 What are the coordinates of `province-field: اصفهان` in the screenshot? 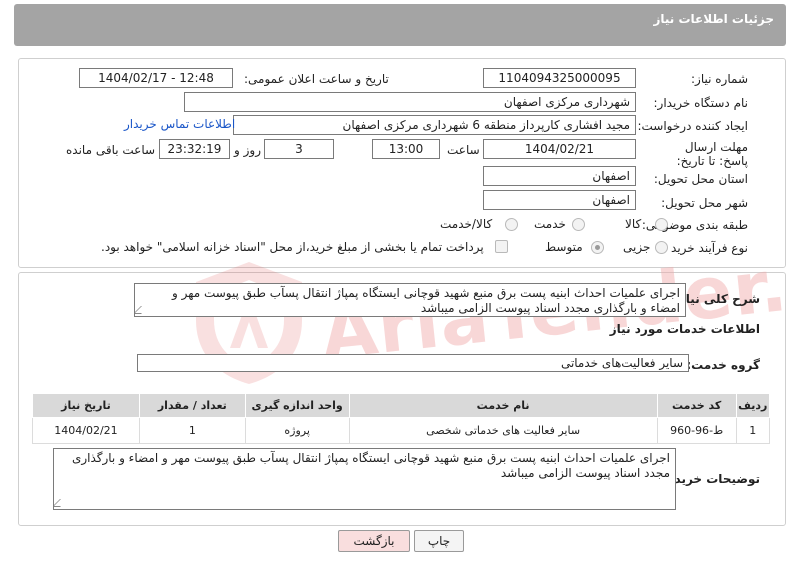 It's located at (559, 176).